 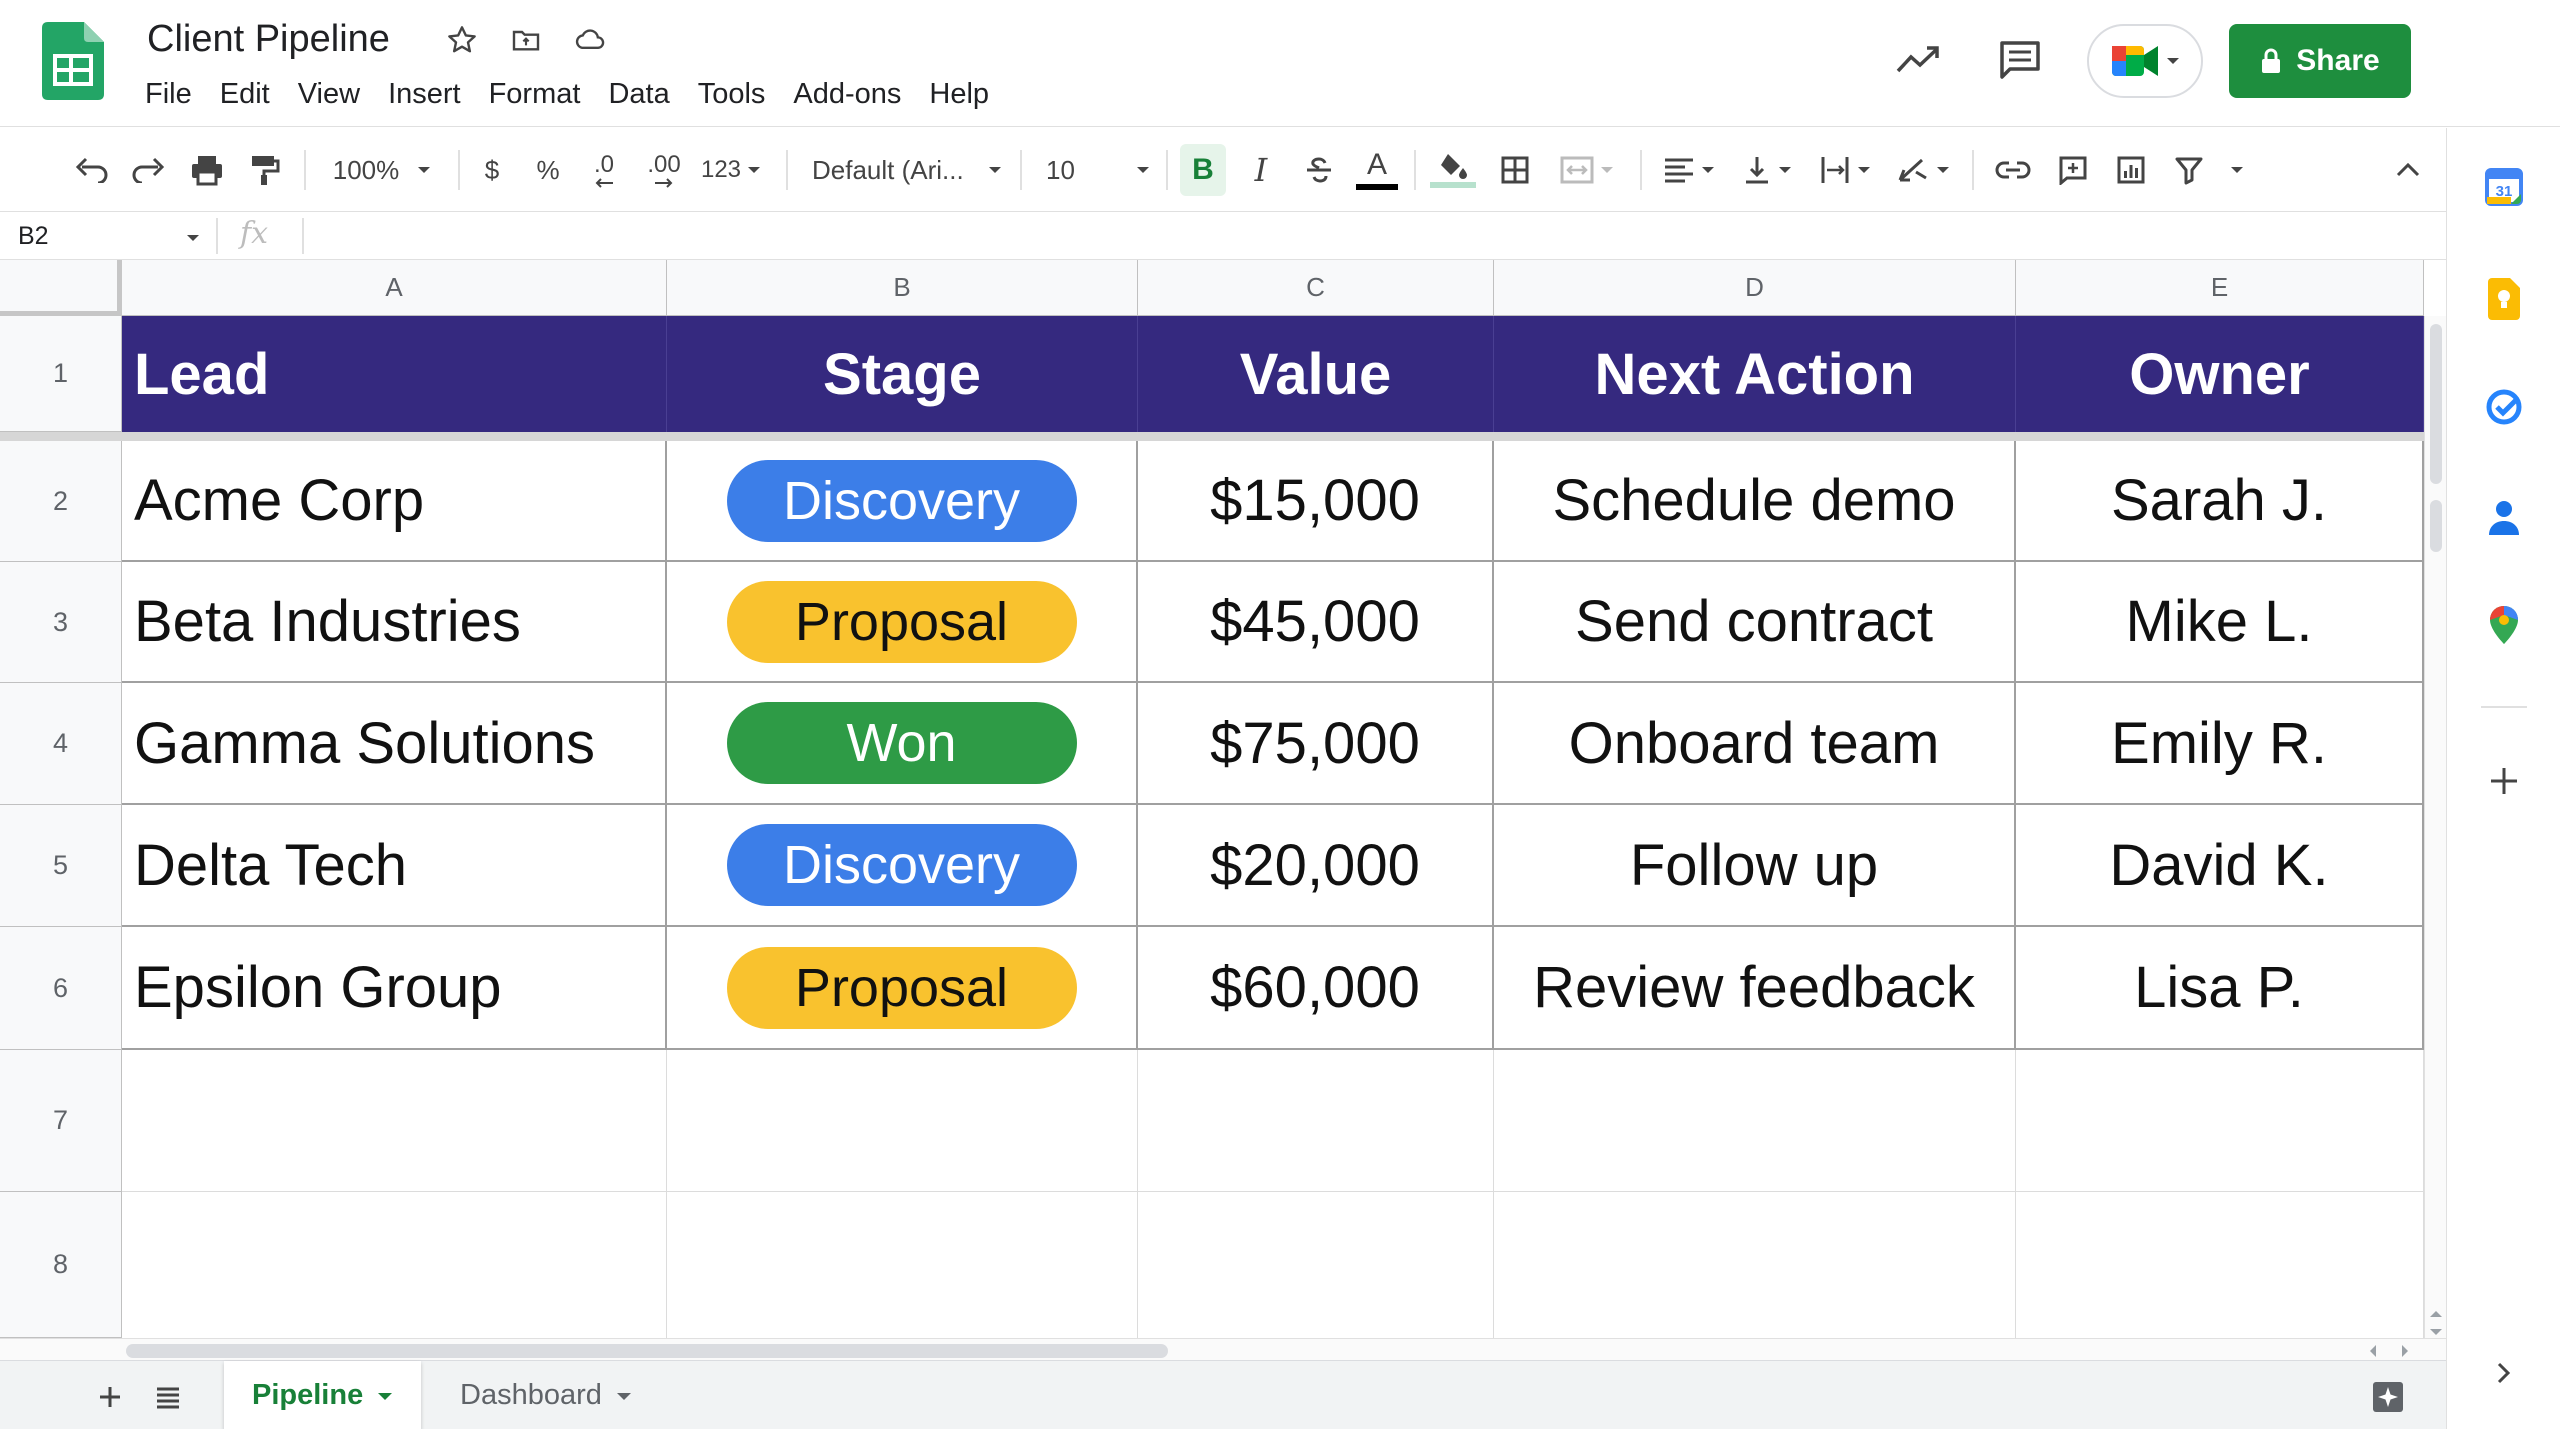 I want to click on add-sheet-icon, so click(x=110, y=1397).